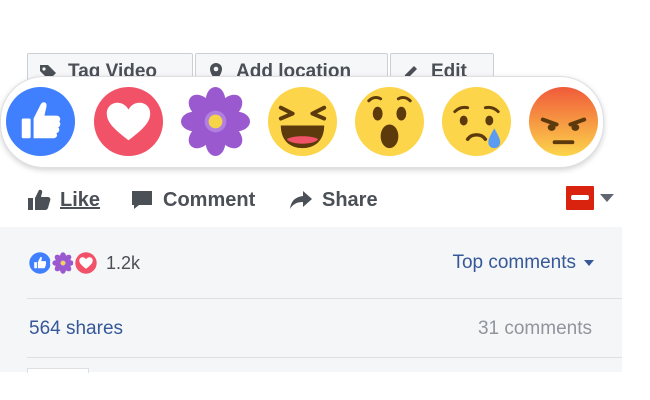  What do you see at coordinates (535, 329) in the screenshot?
I see `comments-count-link: 31 comments` at bounding box center [535, 329].